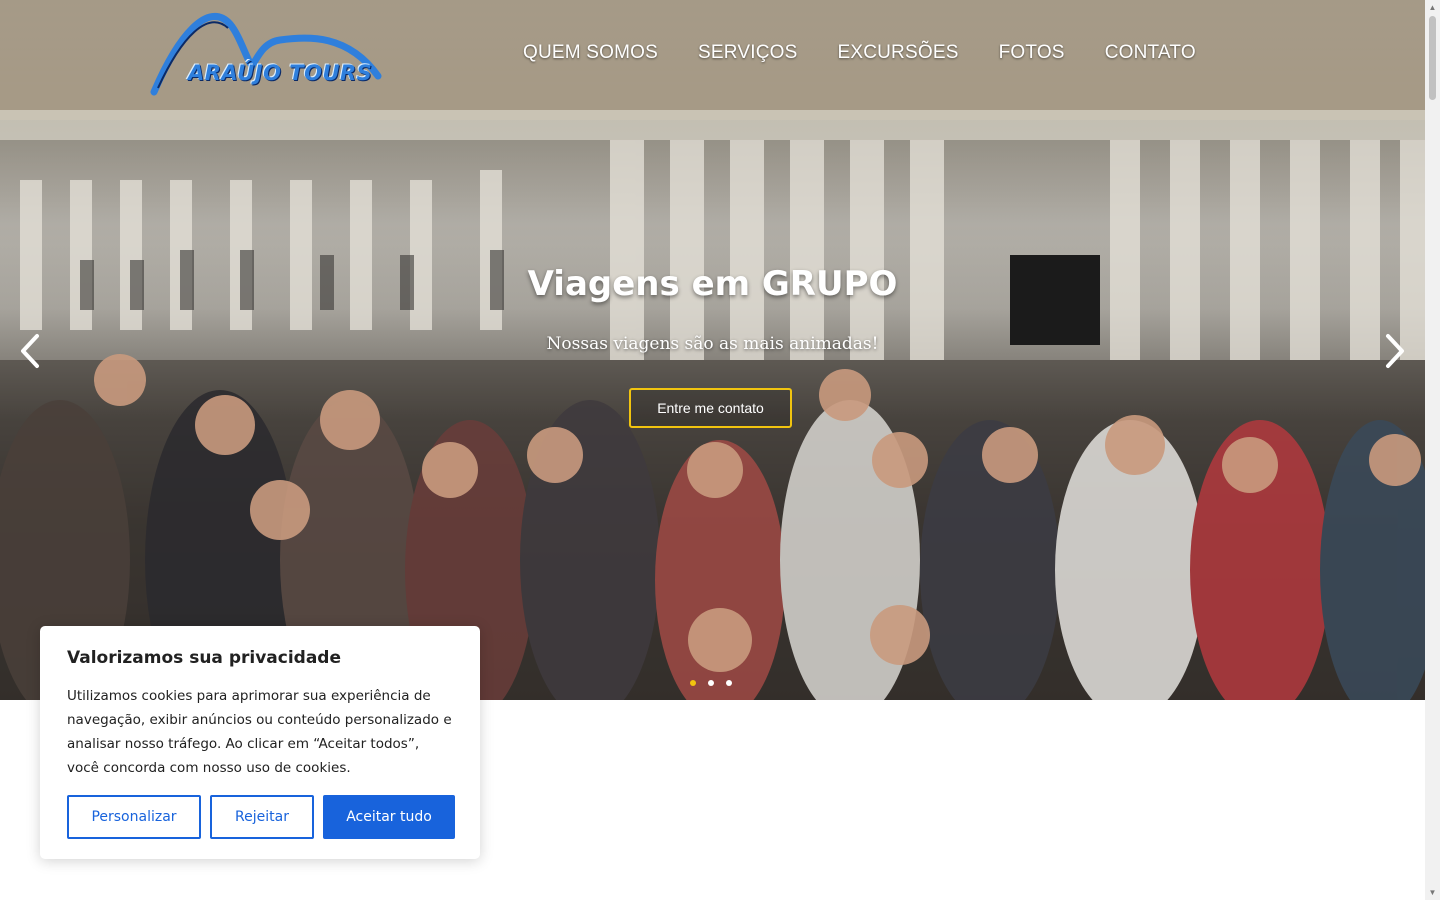  Describe the element at coordinates (1432, 892) in the screenshot. I see `scroll-down-icon: ▼` at that location.